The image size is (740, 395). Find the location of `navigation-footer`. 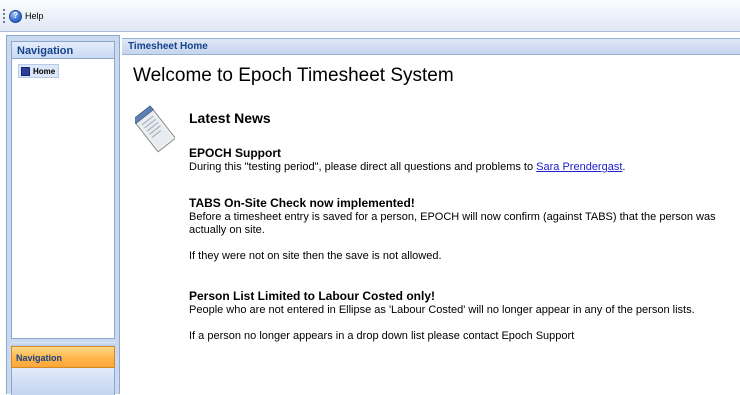

navigation-footer is located at coordinates (63, 381).